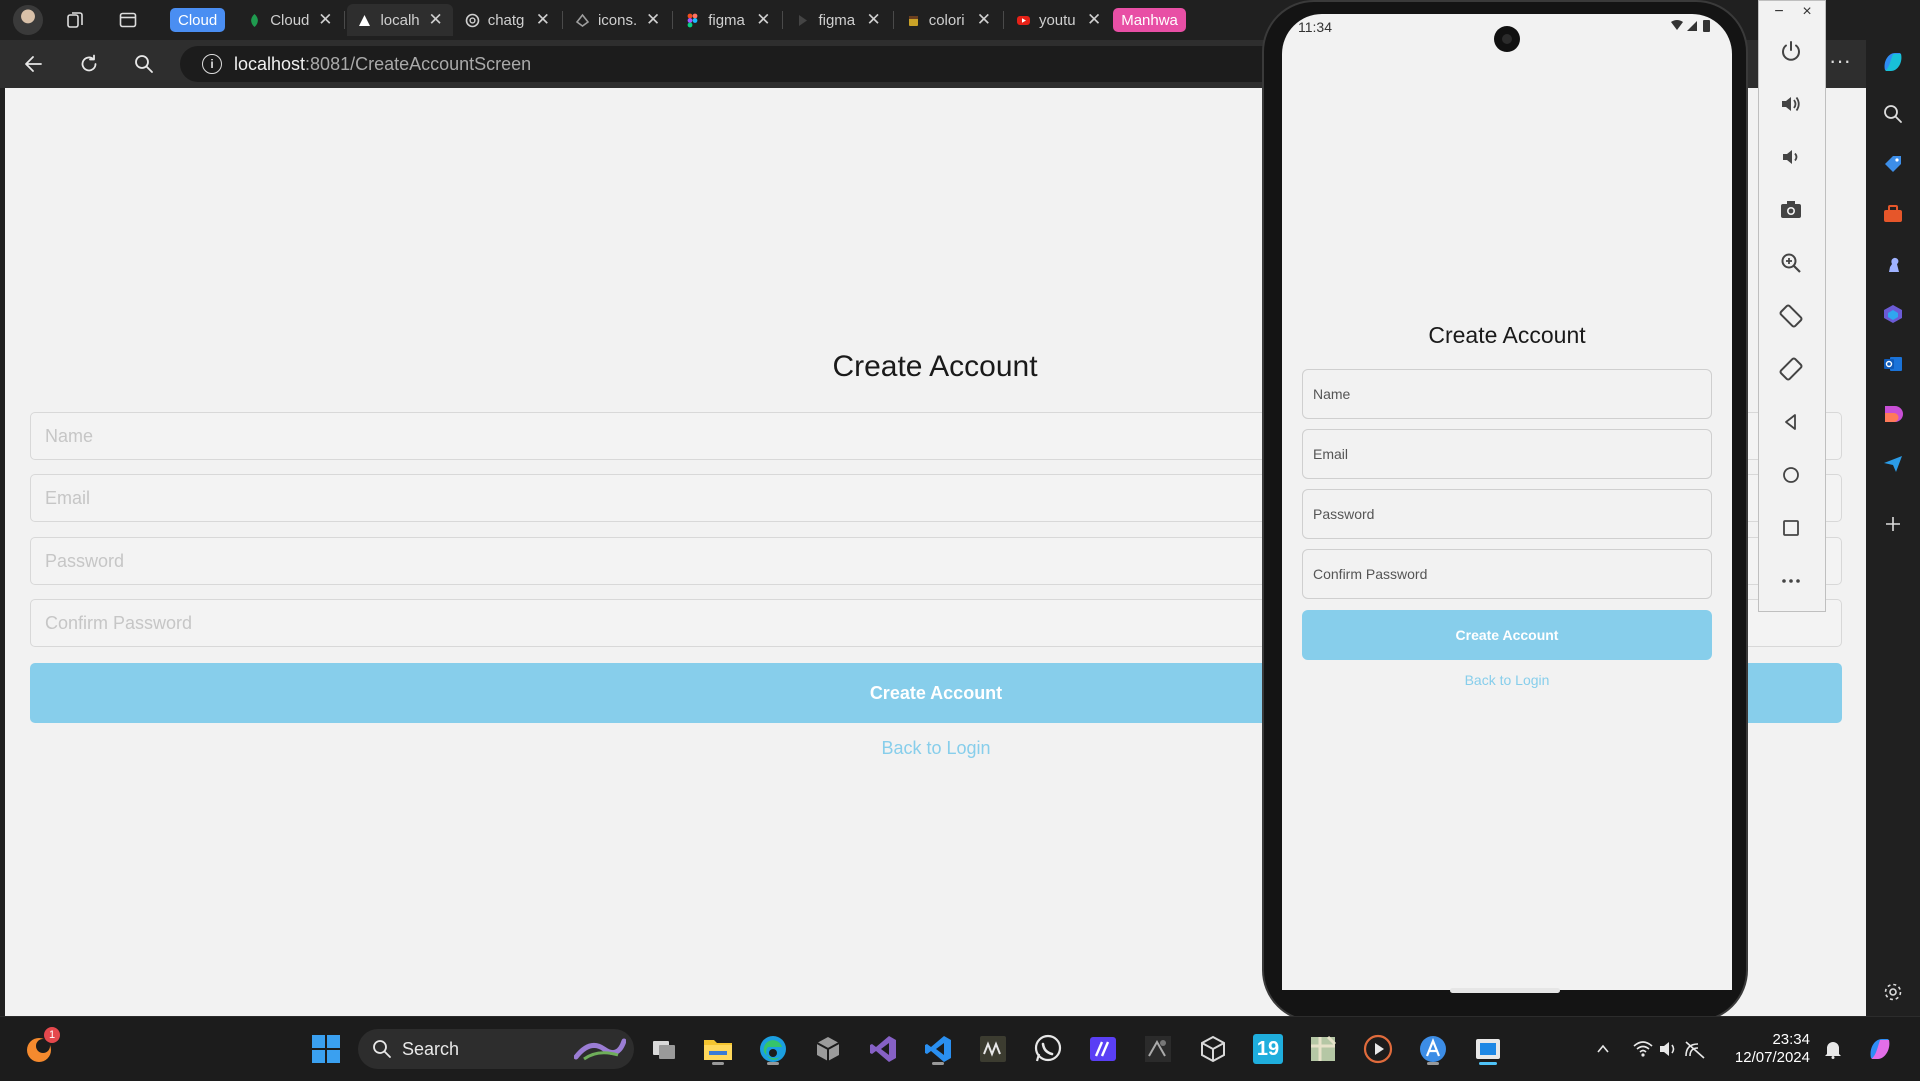 The width and height of the screenshot is (1920, 1081). Describe the element at coordinates (1507, 574) in the screenshot. I see `mobile-confirm-password-input: Confirm Password` at that location.